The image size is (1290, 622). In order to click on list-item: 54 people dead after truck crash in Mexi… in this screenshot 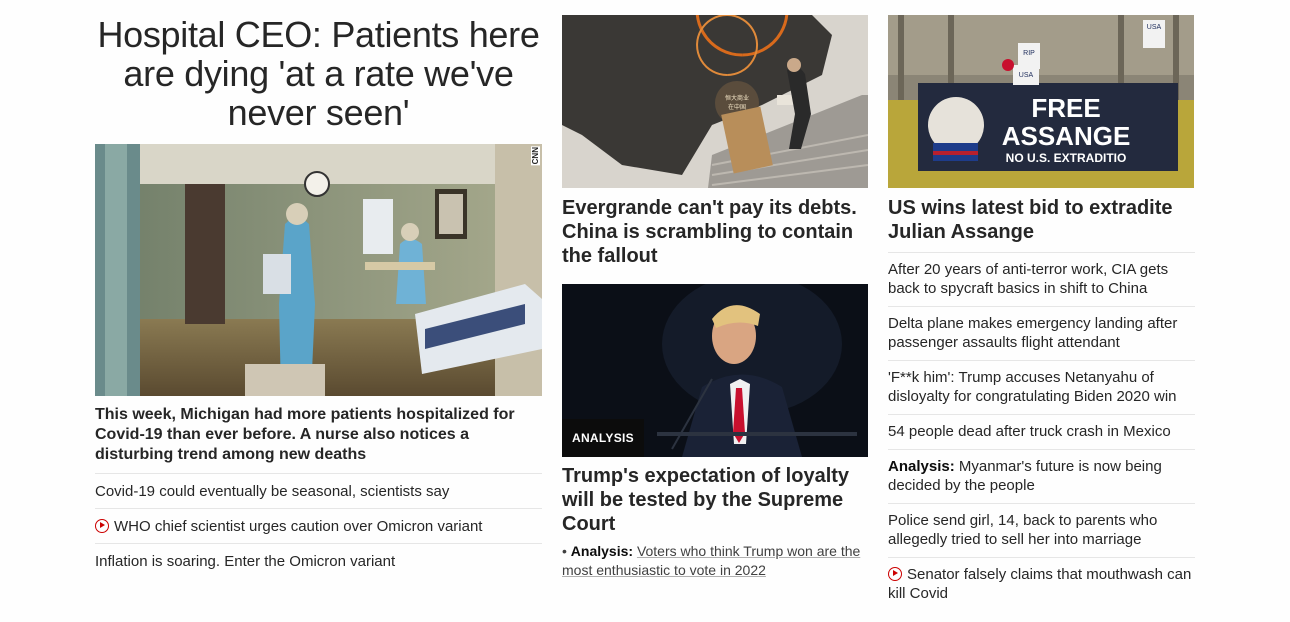, I will do `click(1041, 431)`.